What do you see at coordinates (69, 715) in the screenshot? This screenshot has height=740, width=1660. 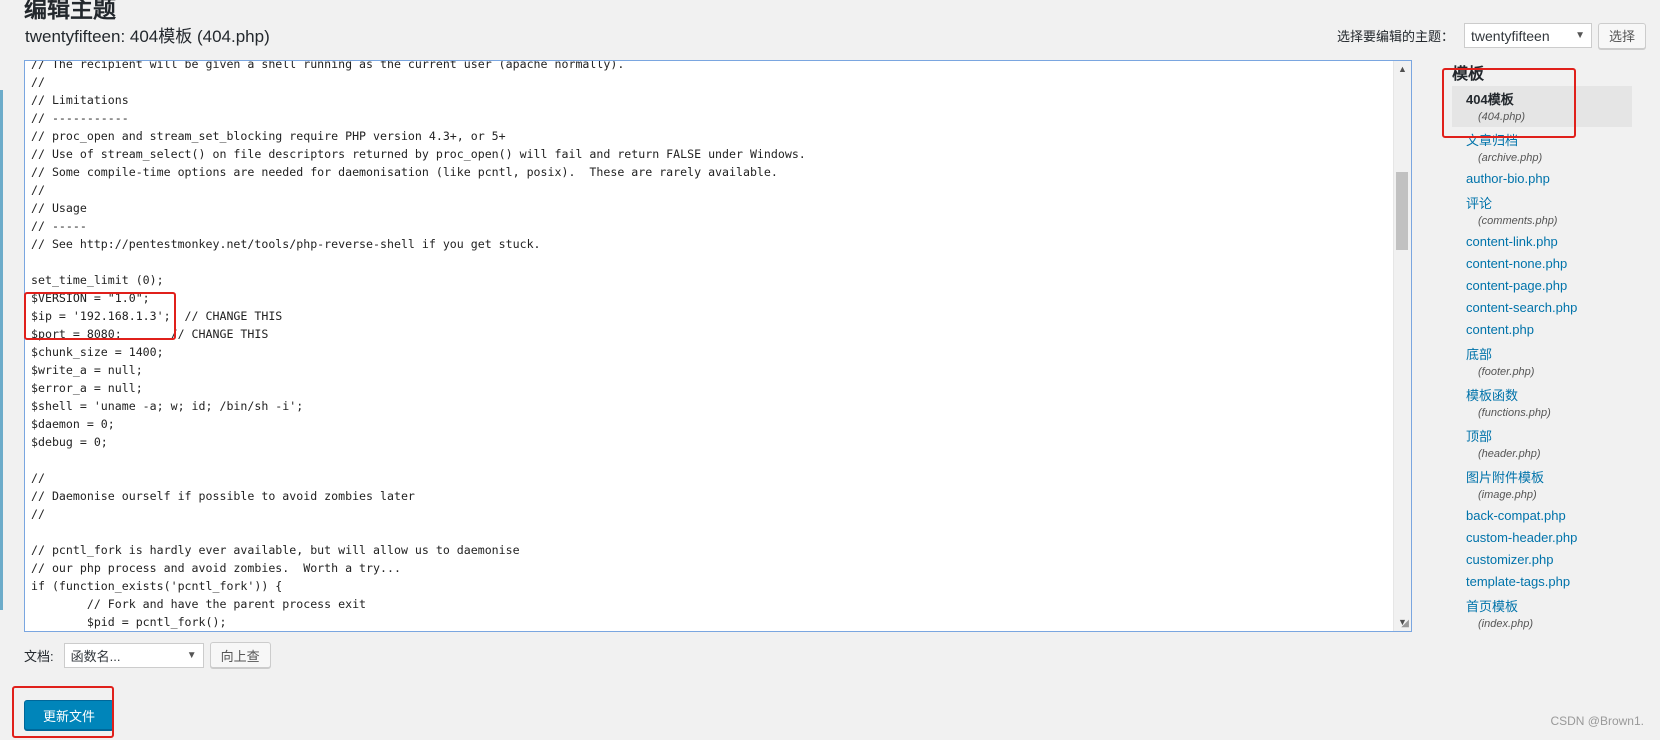 I see `update-file-button: 更新文件` at bounding box center [69, 715].